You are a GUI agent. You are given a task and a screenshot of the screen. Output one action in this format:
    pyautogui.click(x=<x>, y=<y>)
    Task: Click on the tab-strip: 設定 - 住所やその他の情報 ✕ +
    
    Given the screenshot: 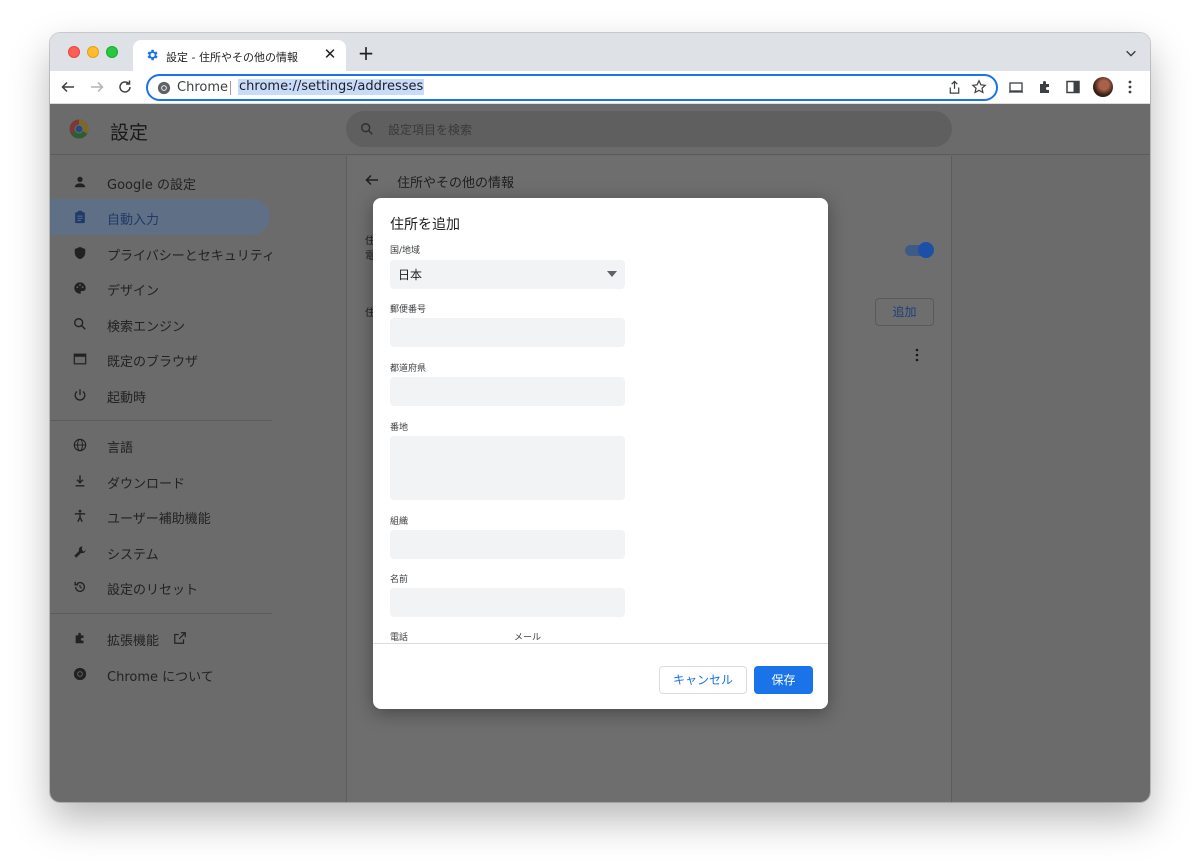 What is the action you would take?
    pyautogui.click(x=600, y=52)
    